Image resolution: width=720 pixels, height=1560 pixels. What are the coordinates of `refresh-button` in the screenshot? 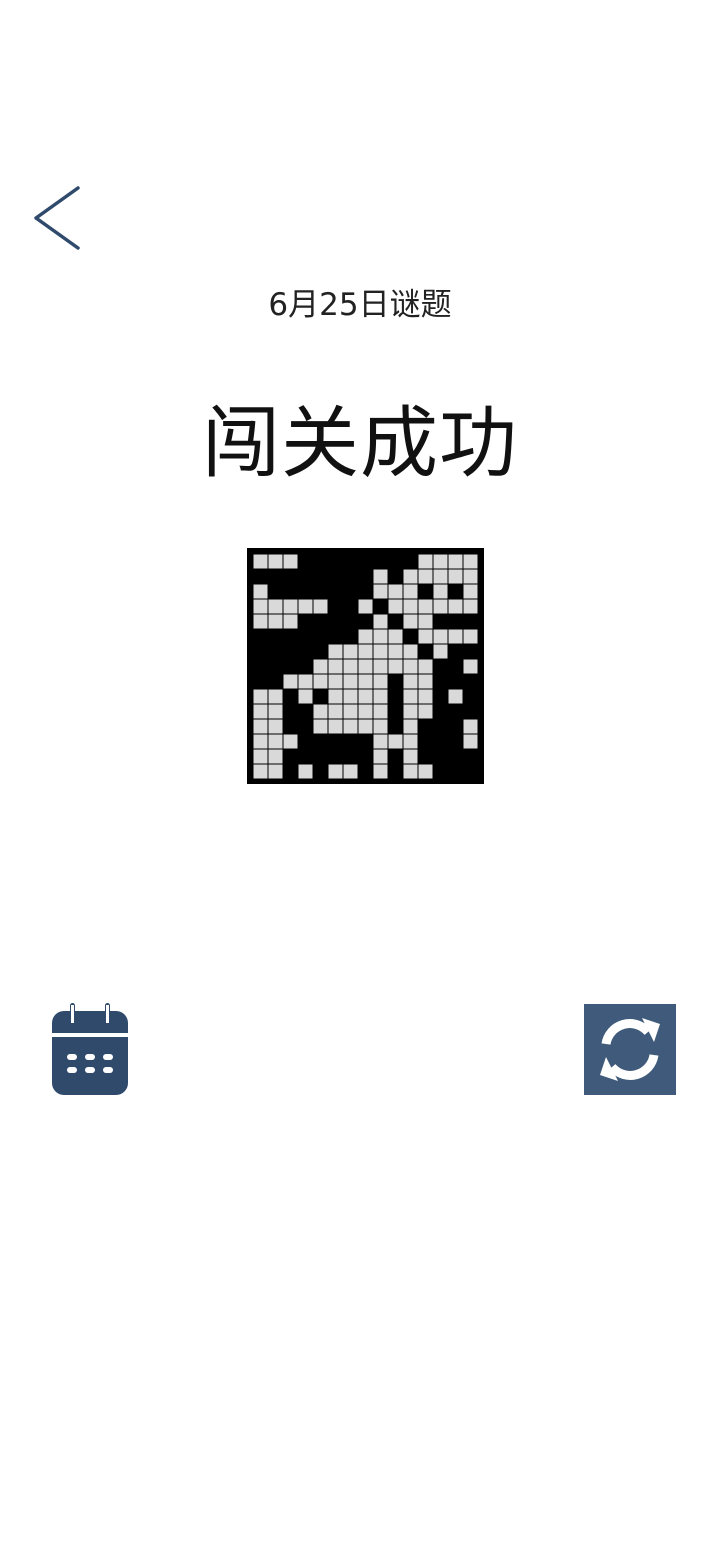 It's located at (630, 1049).